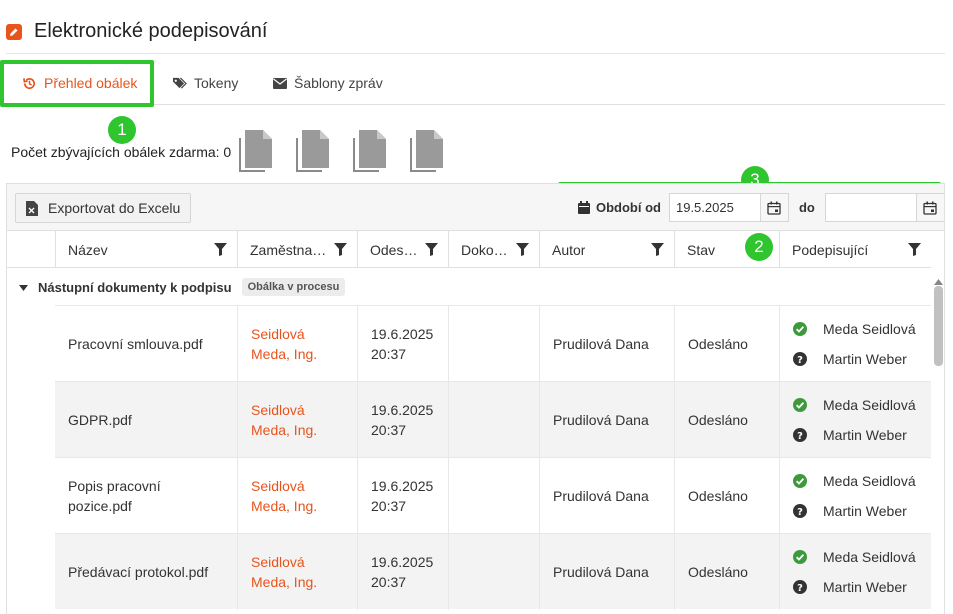 The width and height of the screenshot is (953, 614). I want to click on status-badge: Obálka v procesu, so click(293, 287).